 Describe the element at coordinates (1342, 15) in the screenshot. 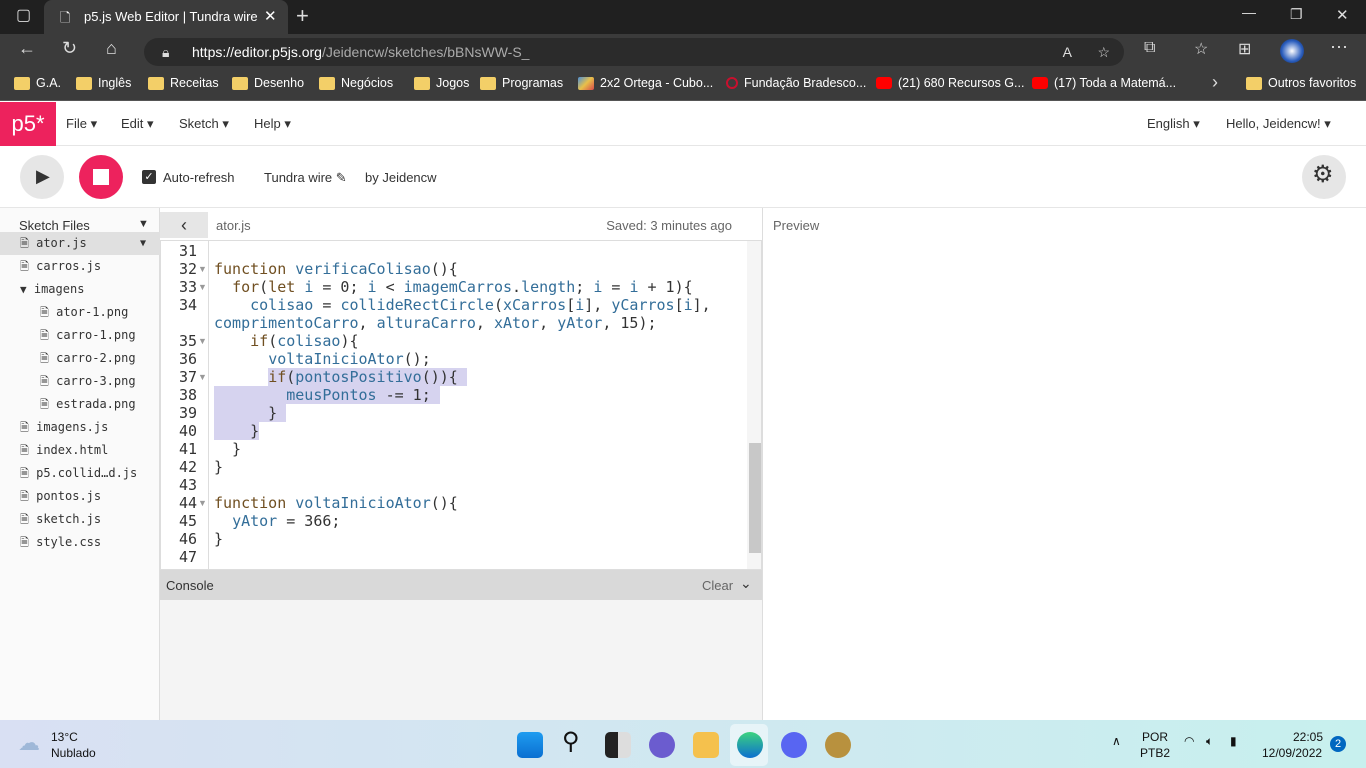

I see `close-window-icon: ✕` at that location.